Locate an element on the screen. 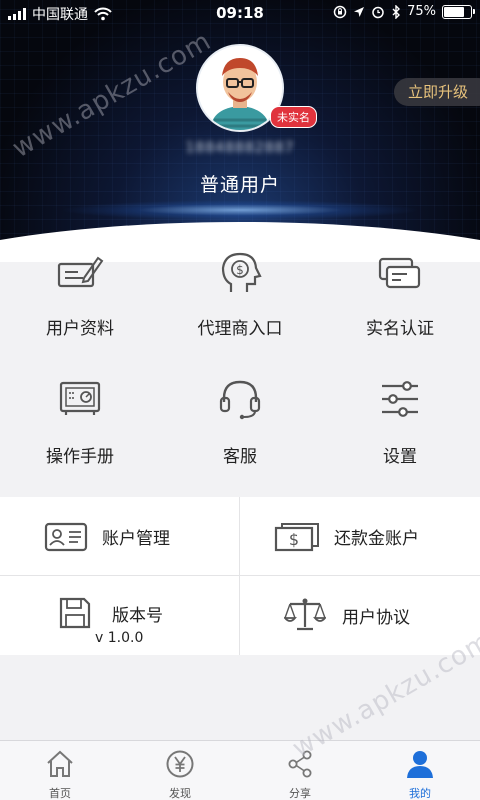  grid-item-support: 客服 is located at coordinates (240, 420).